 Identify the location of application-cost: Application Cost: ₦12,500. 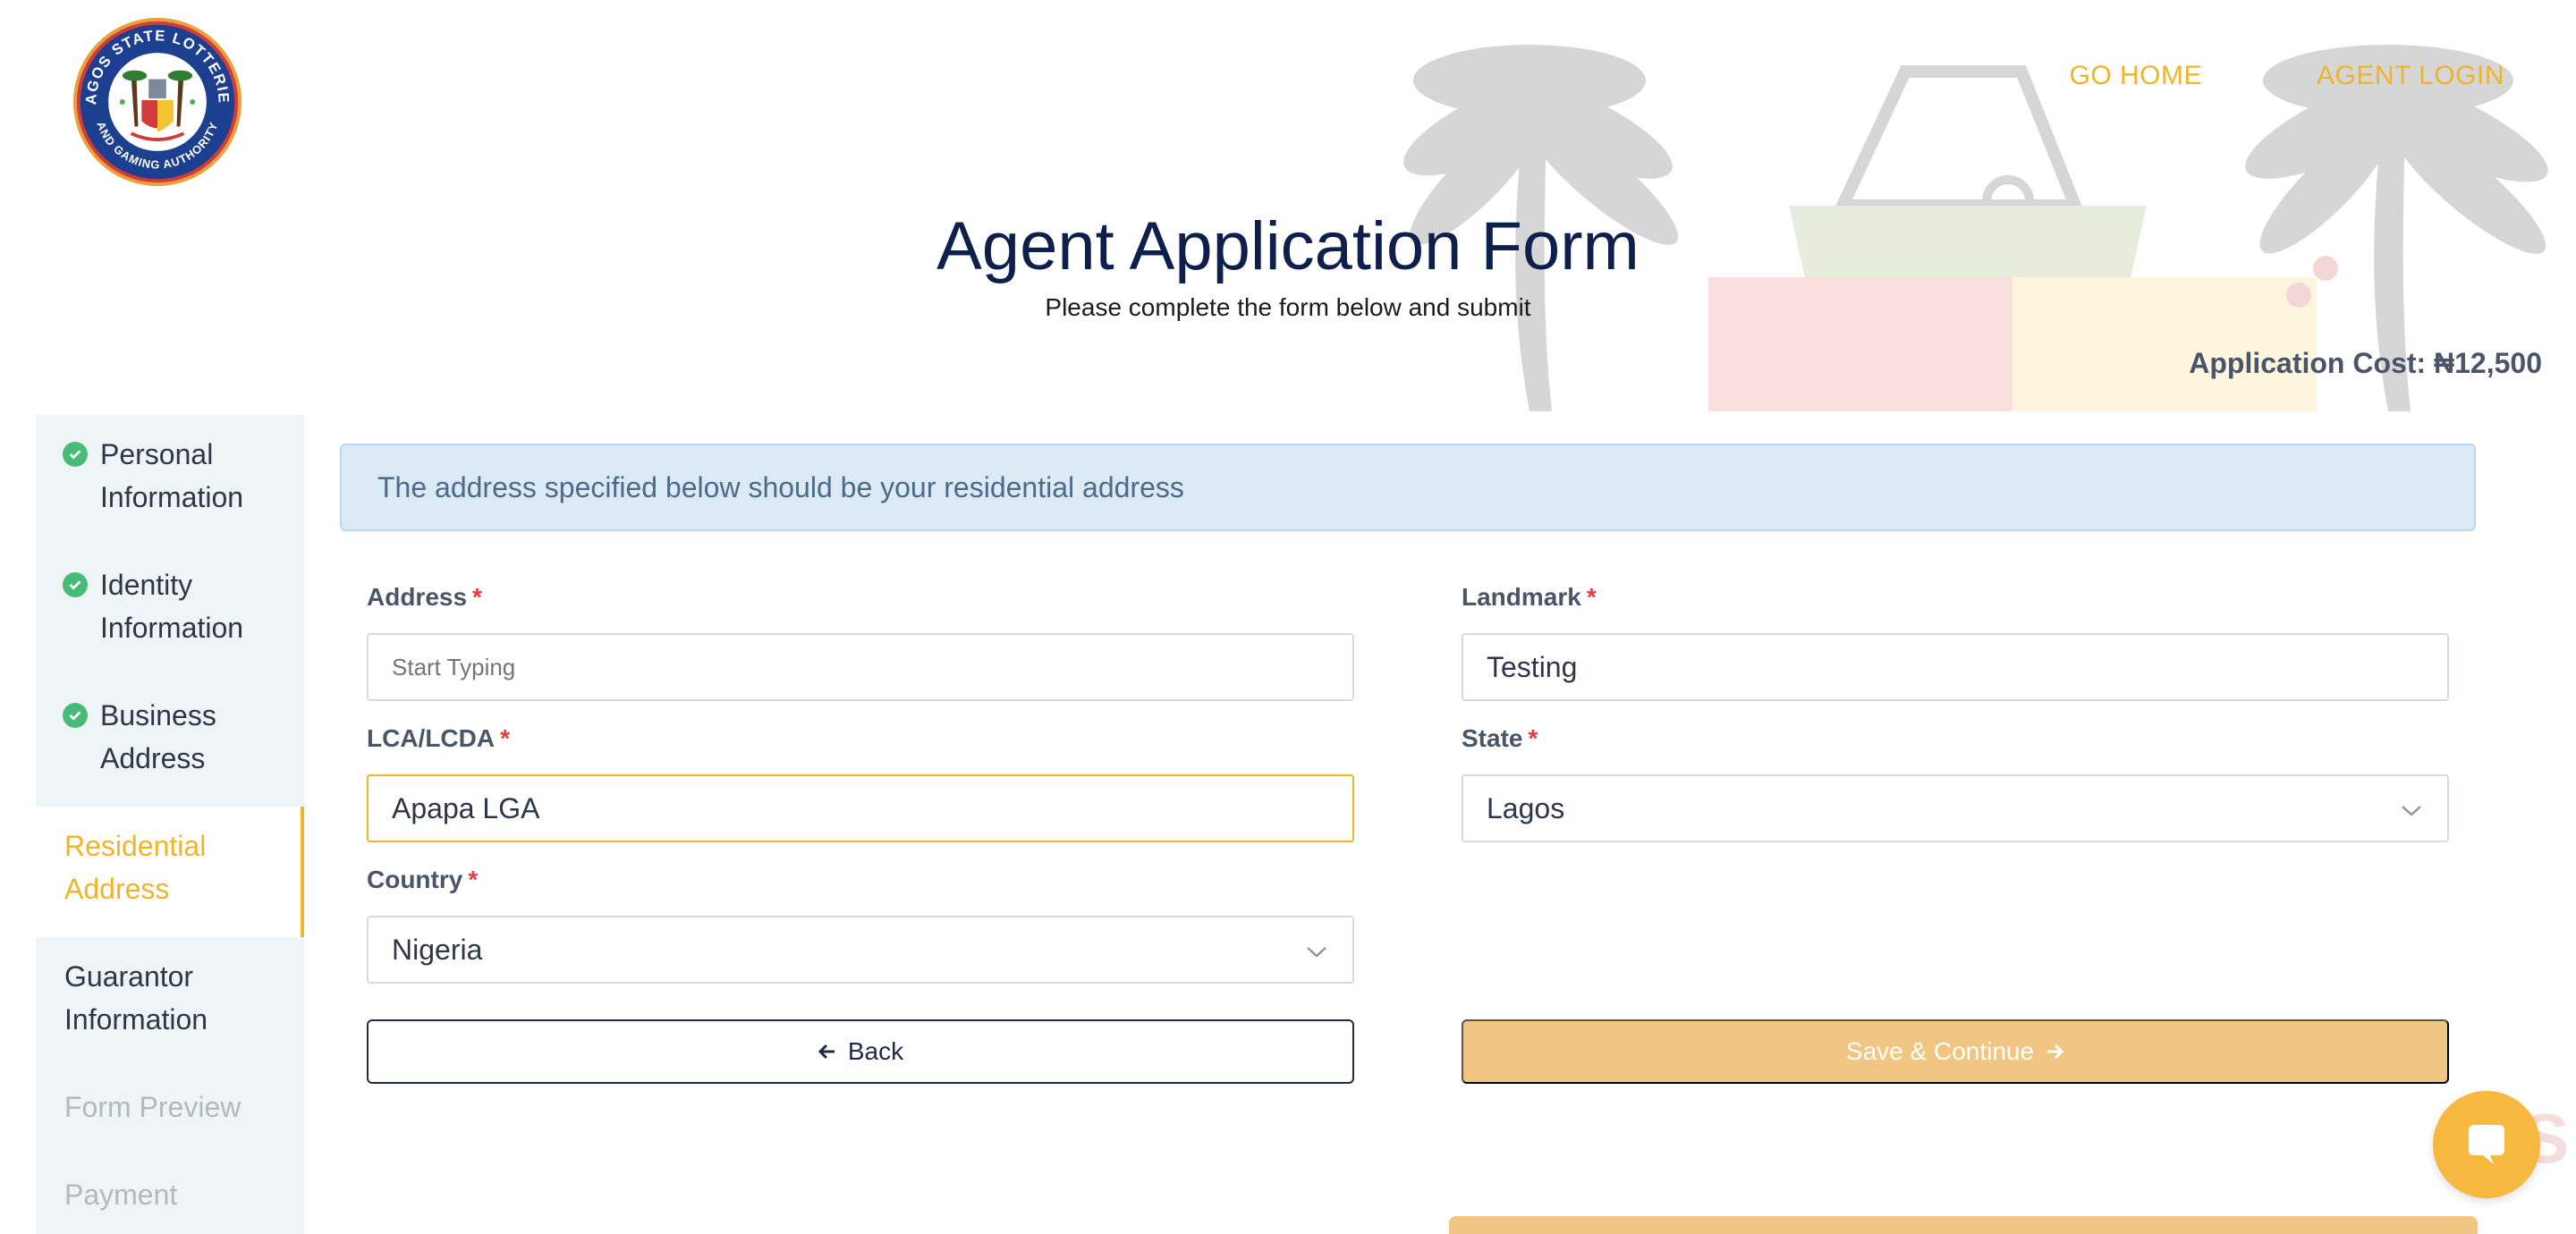
(2365, 363).